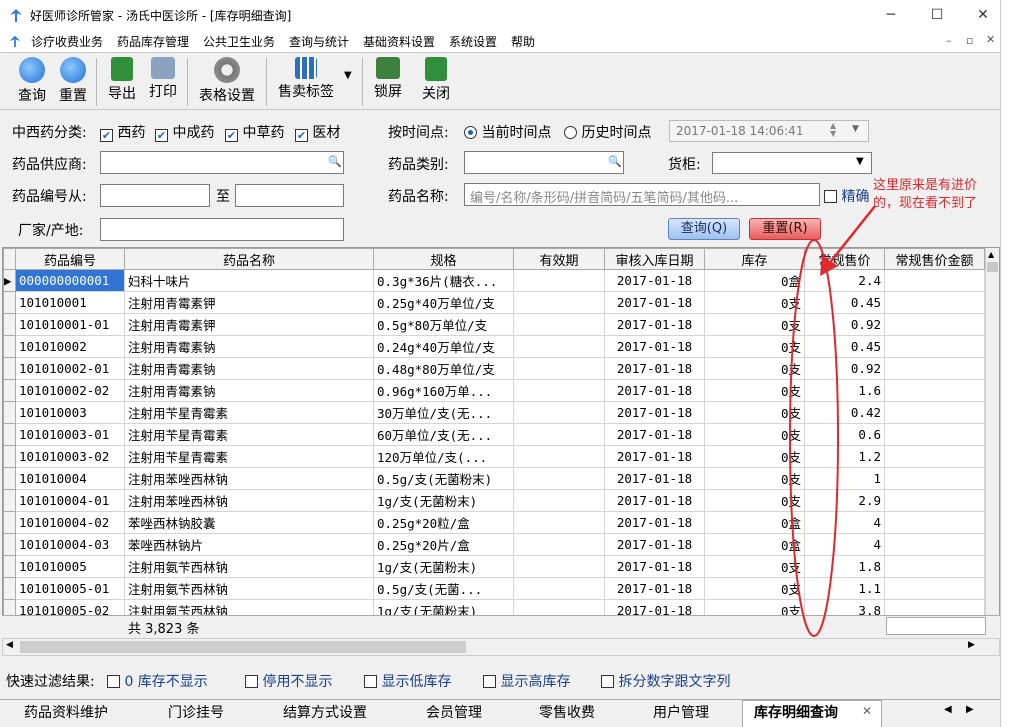  What do you see at coordinates (157, 681) in the screenshot?
I see `zero-stock-checkbox: 0 库存不显示` at bounding box center [157, 681].